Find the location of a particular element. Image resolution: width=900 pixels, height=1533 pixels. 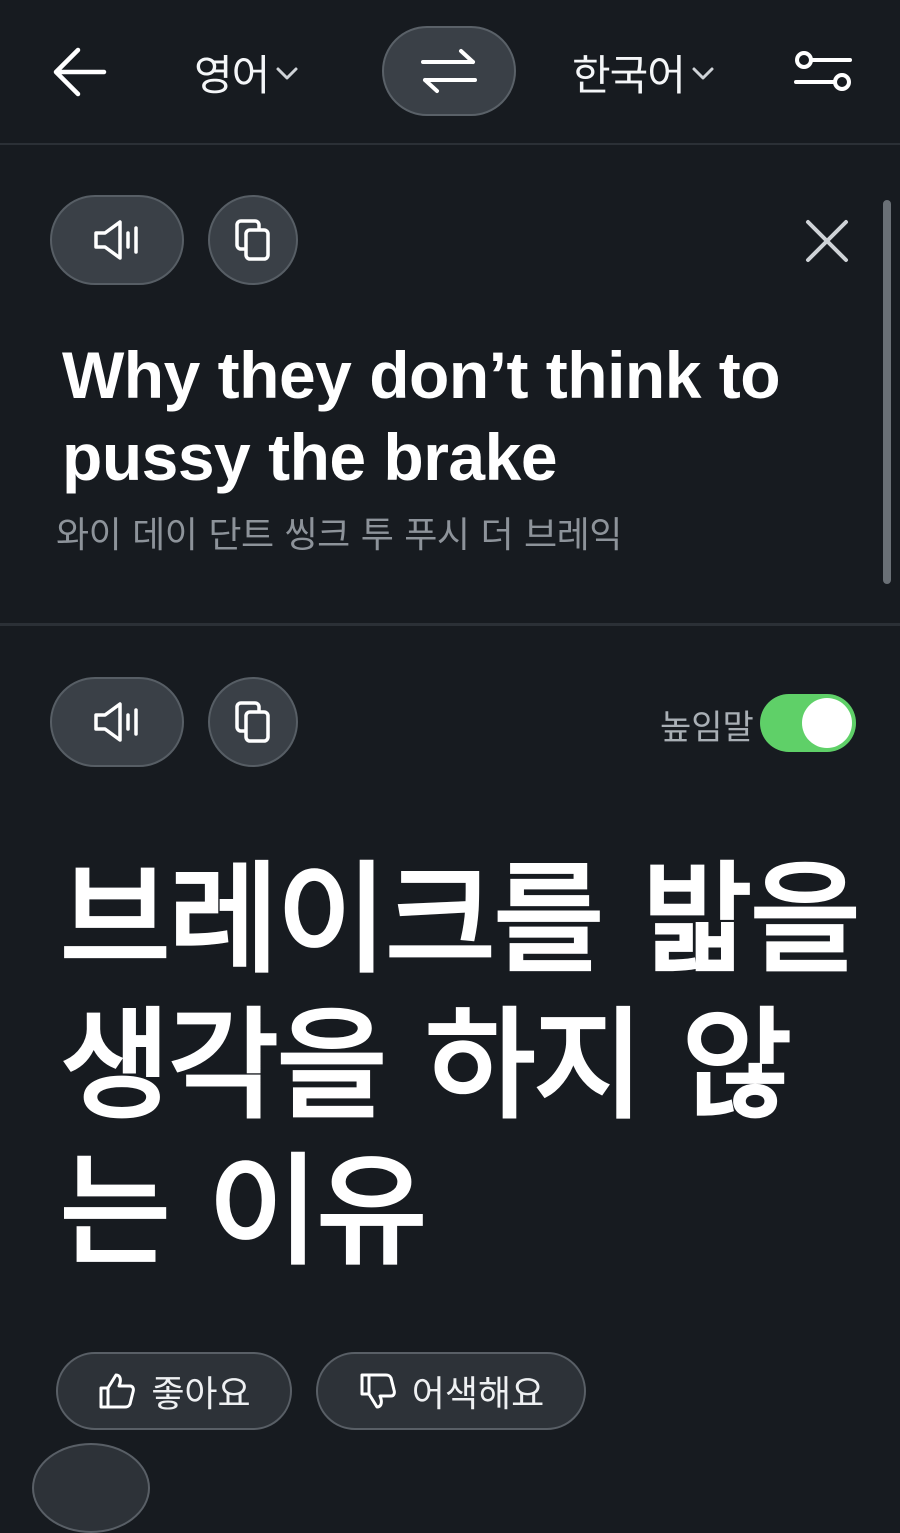

target-language-label: 한국어 is located at coordinates (629, 75).